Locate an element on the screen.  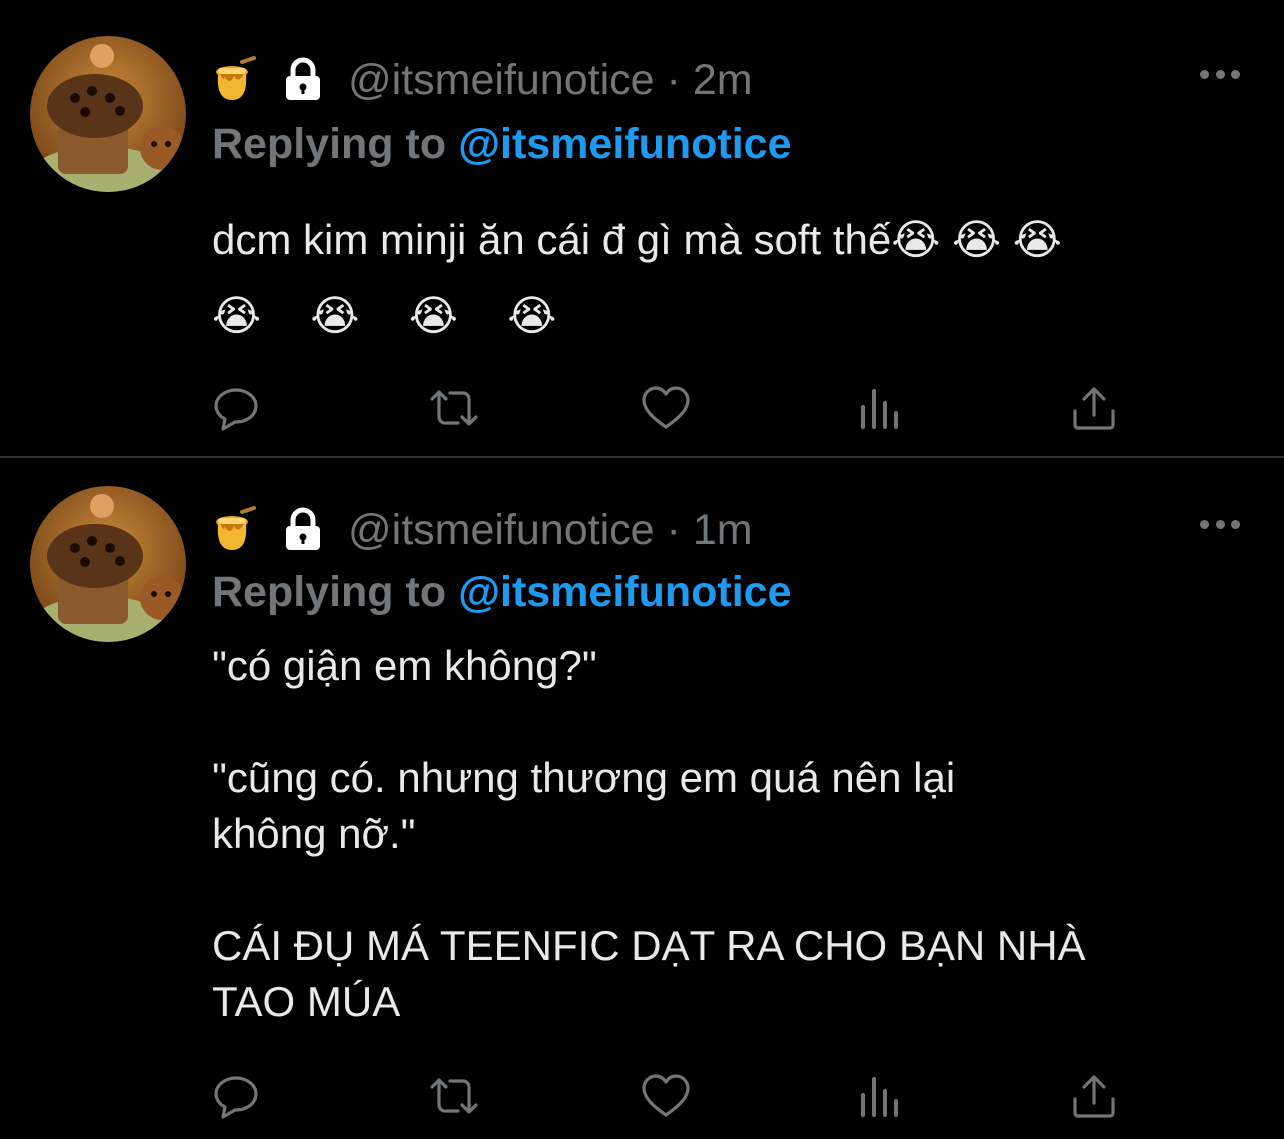
tweet-text-line: TAO MÚA is located at coordinates (306, 1001).